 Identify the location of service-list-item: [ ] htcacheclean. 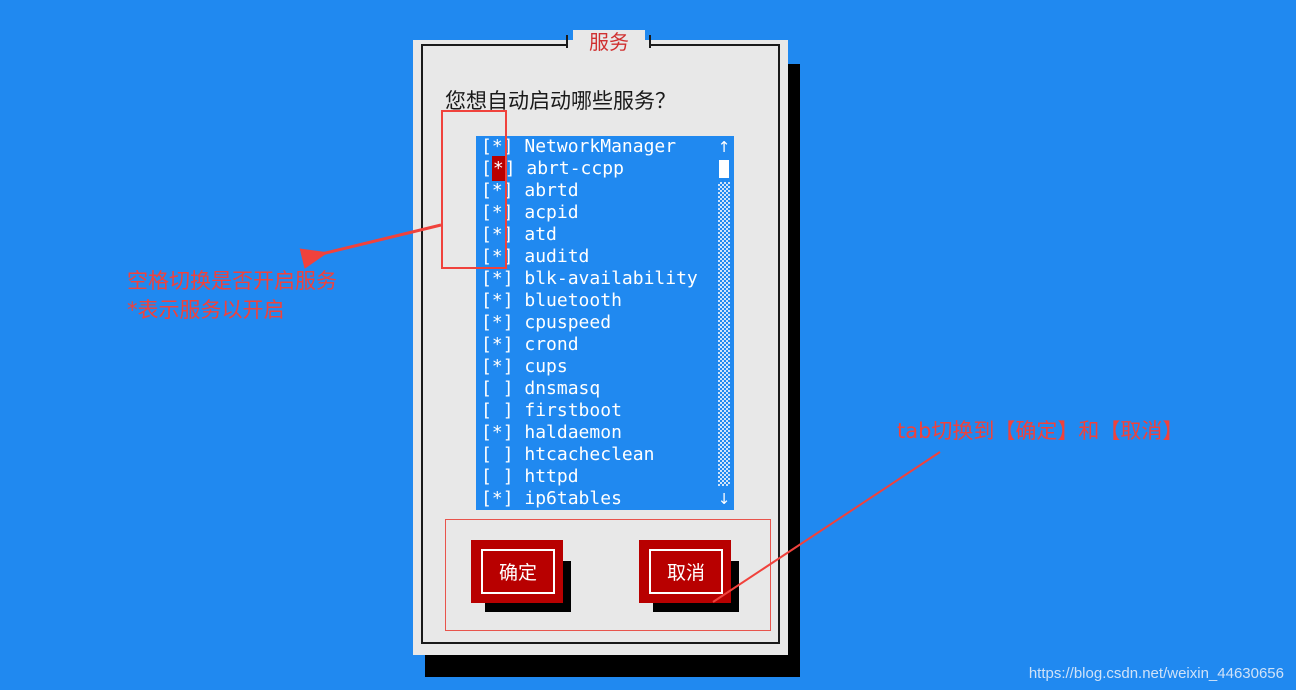
(605, 455).